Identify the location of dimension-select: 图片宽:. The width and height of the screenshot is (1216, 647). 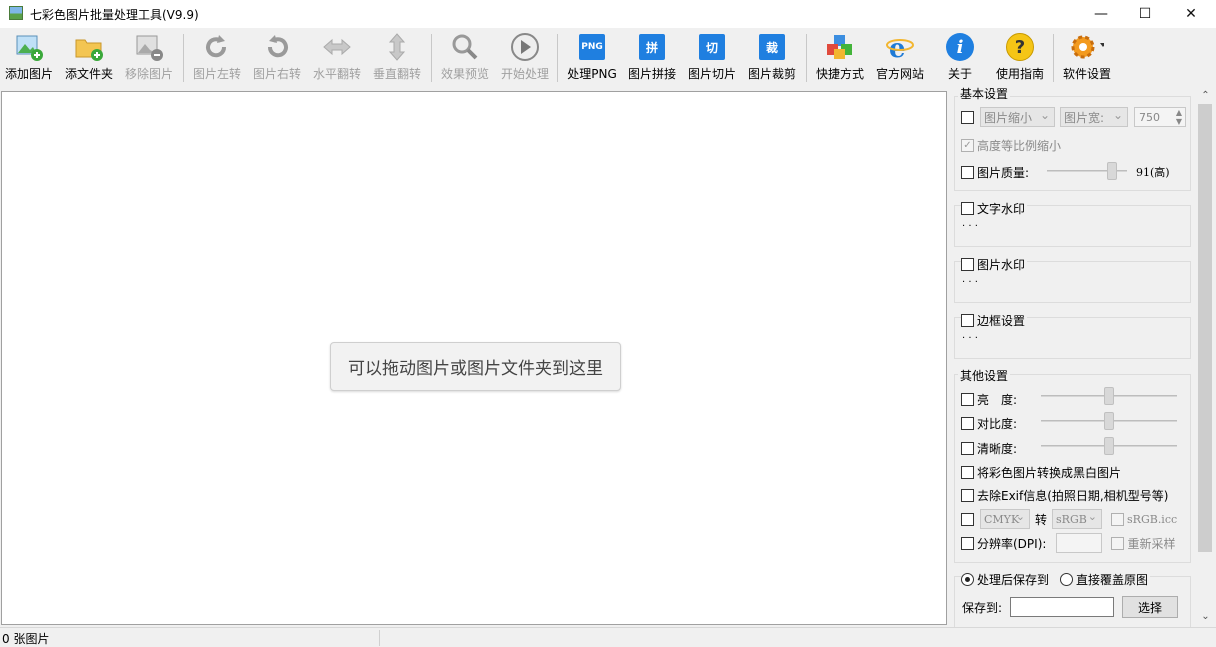
(1094, 117).